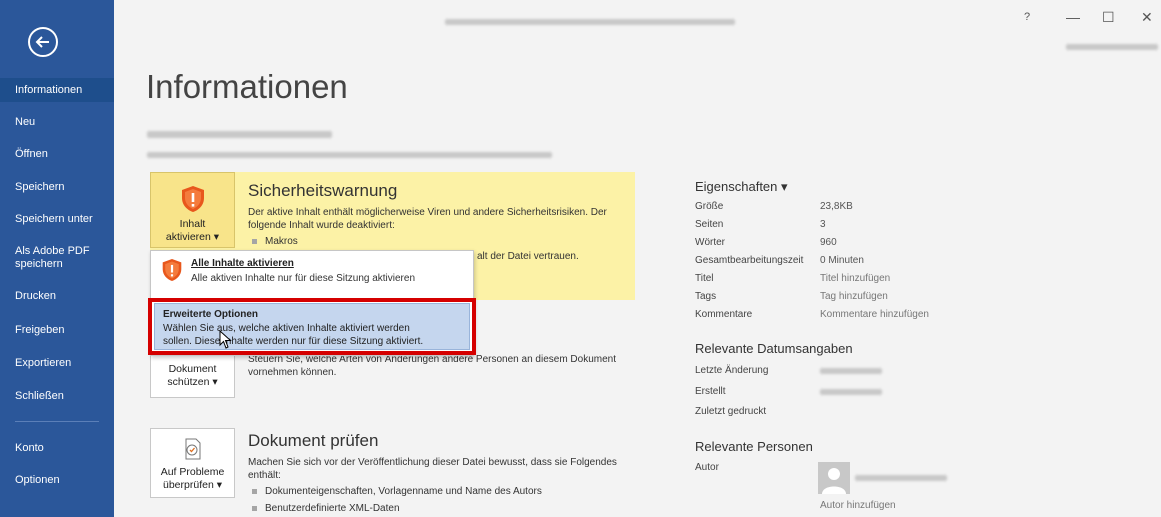 This screenshot has width=1161, height=517. Describe the element at coordinates (275, 241) in the screenshot. I see `macros-bullet: Makros` at that location.